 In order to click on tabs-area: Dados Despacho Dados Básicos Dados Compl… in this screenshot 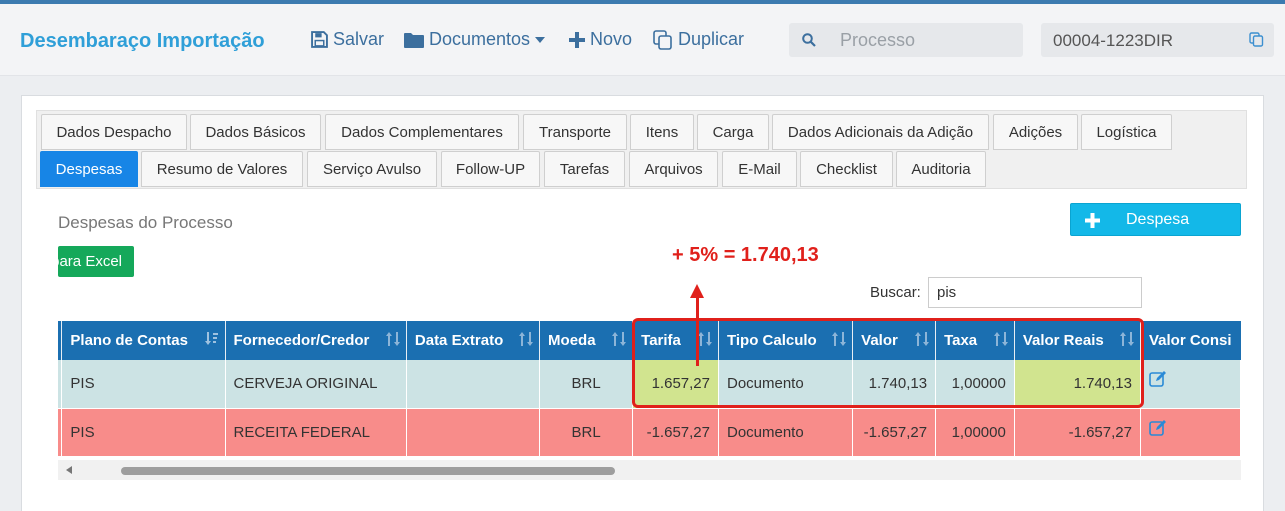, I will do `click(641, 149)`.